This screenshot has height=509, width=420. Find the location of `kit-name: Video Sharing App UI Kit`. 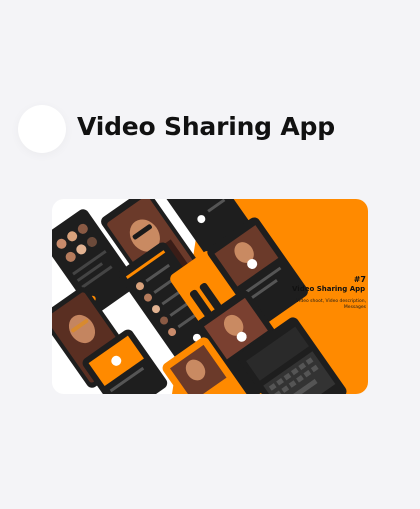

kit-name: Video Sharing App UI Kit is located at coordinates (330, 289).